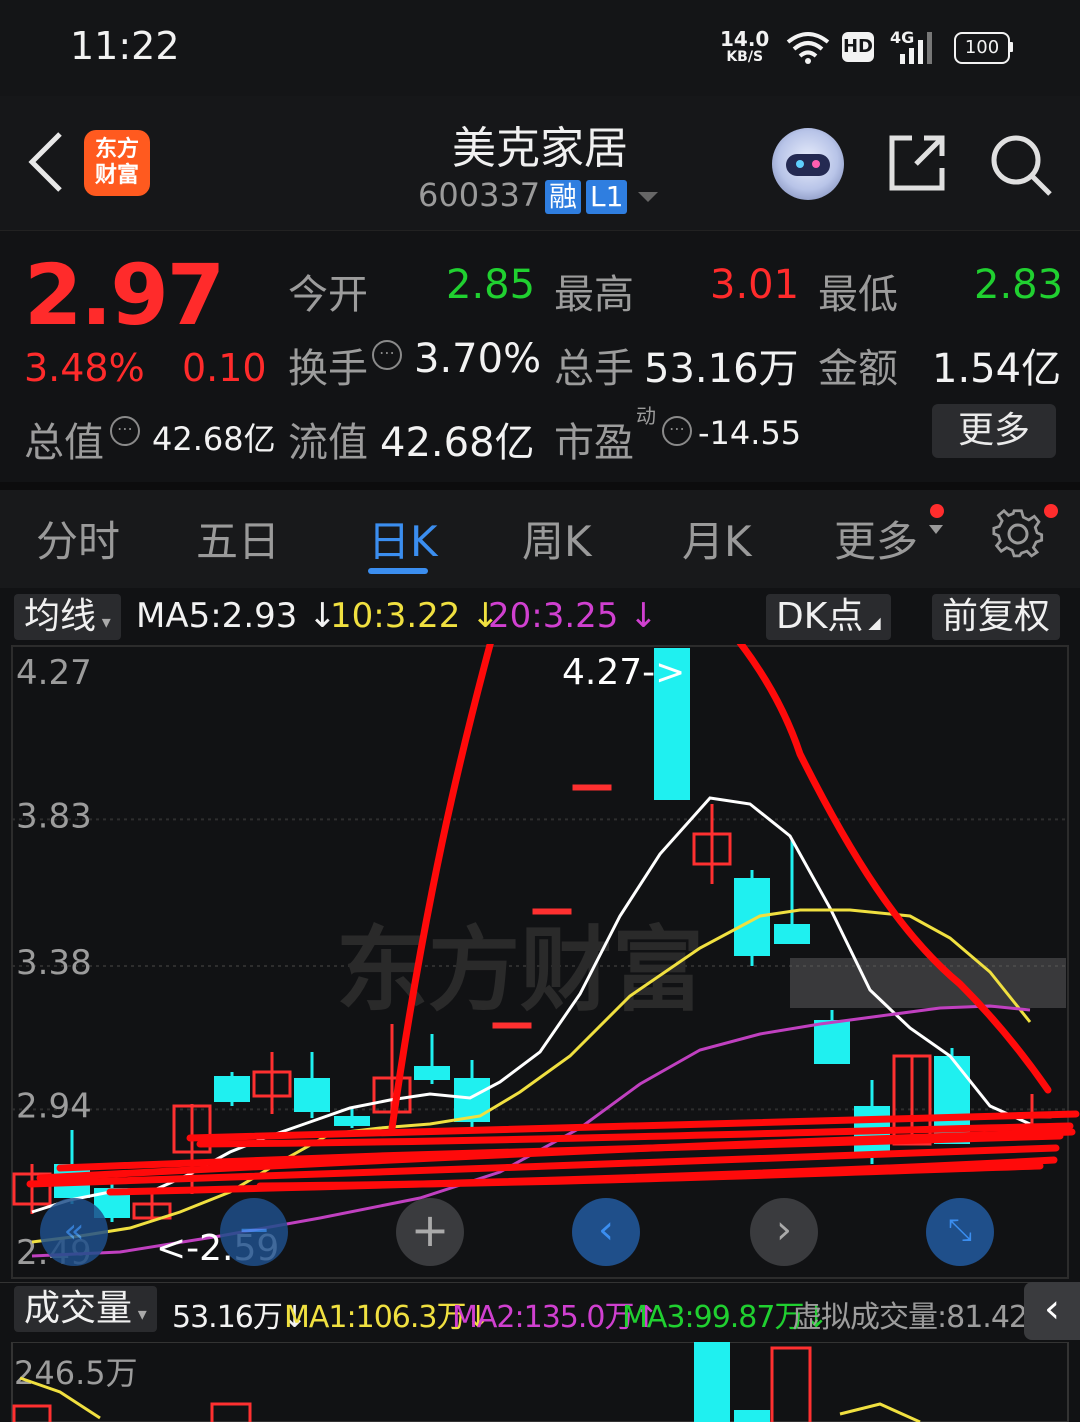  I want to click on tab-weekly-k: 周K, so click(557, 538).